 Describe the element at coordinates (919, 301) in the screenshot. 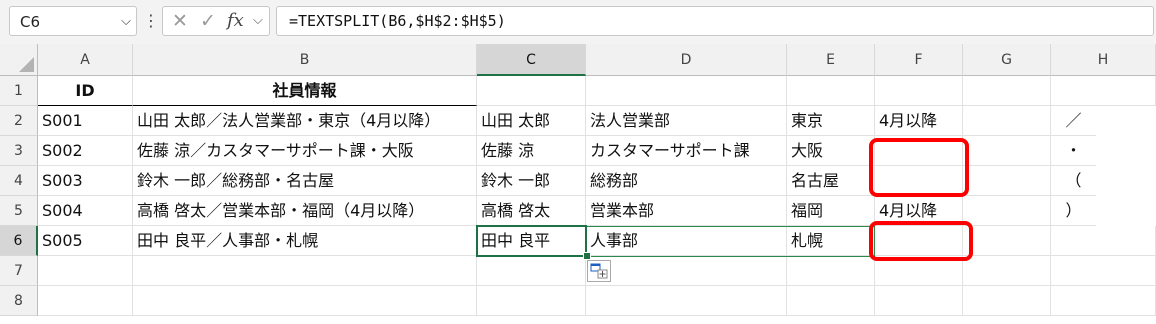

I see `cell-f8` at that location.